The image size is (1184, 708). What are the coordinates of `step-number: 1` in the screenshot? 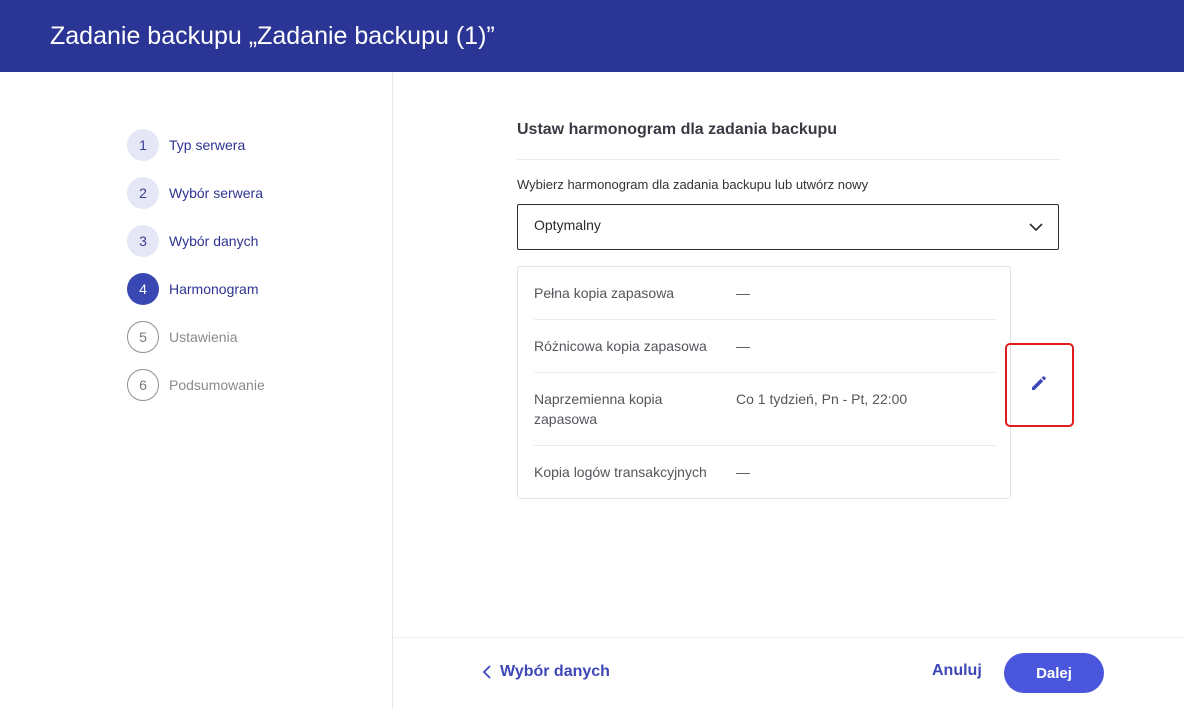 It's located at (143, 145).